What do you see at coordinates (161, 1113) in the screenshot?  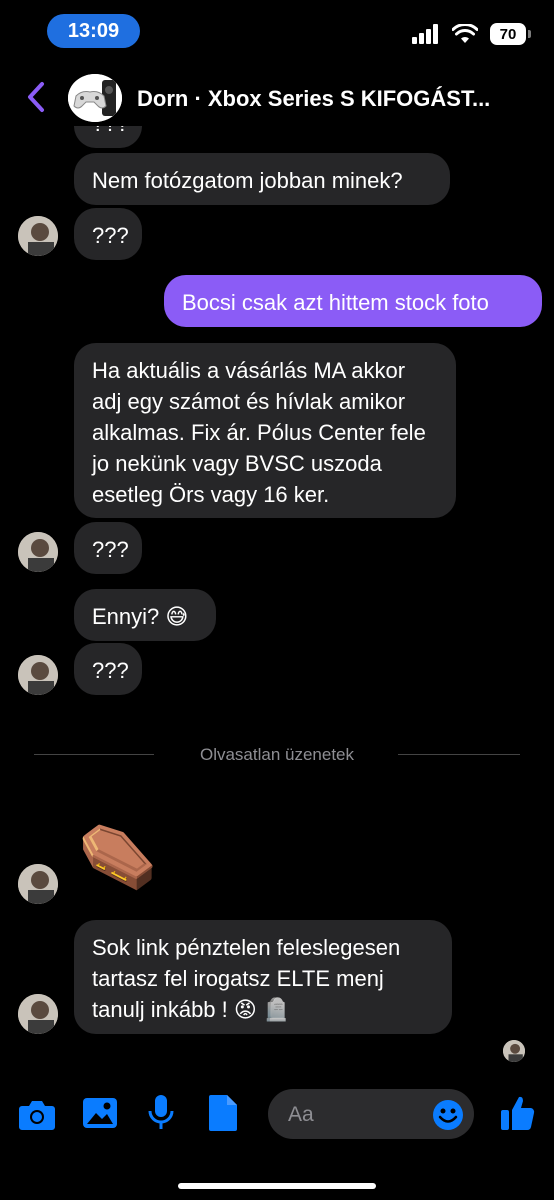 I see `microphone-icon` at bounding box center [161, 1113].